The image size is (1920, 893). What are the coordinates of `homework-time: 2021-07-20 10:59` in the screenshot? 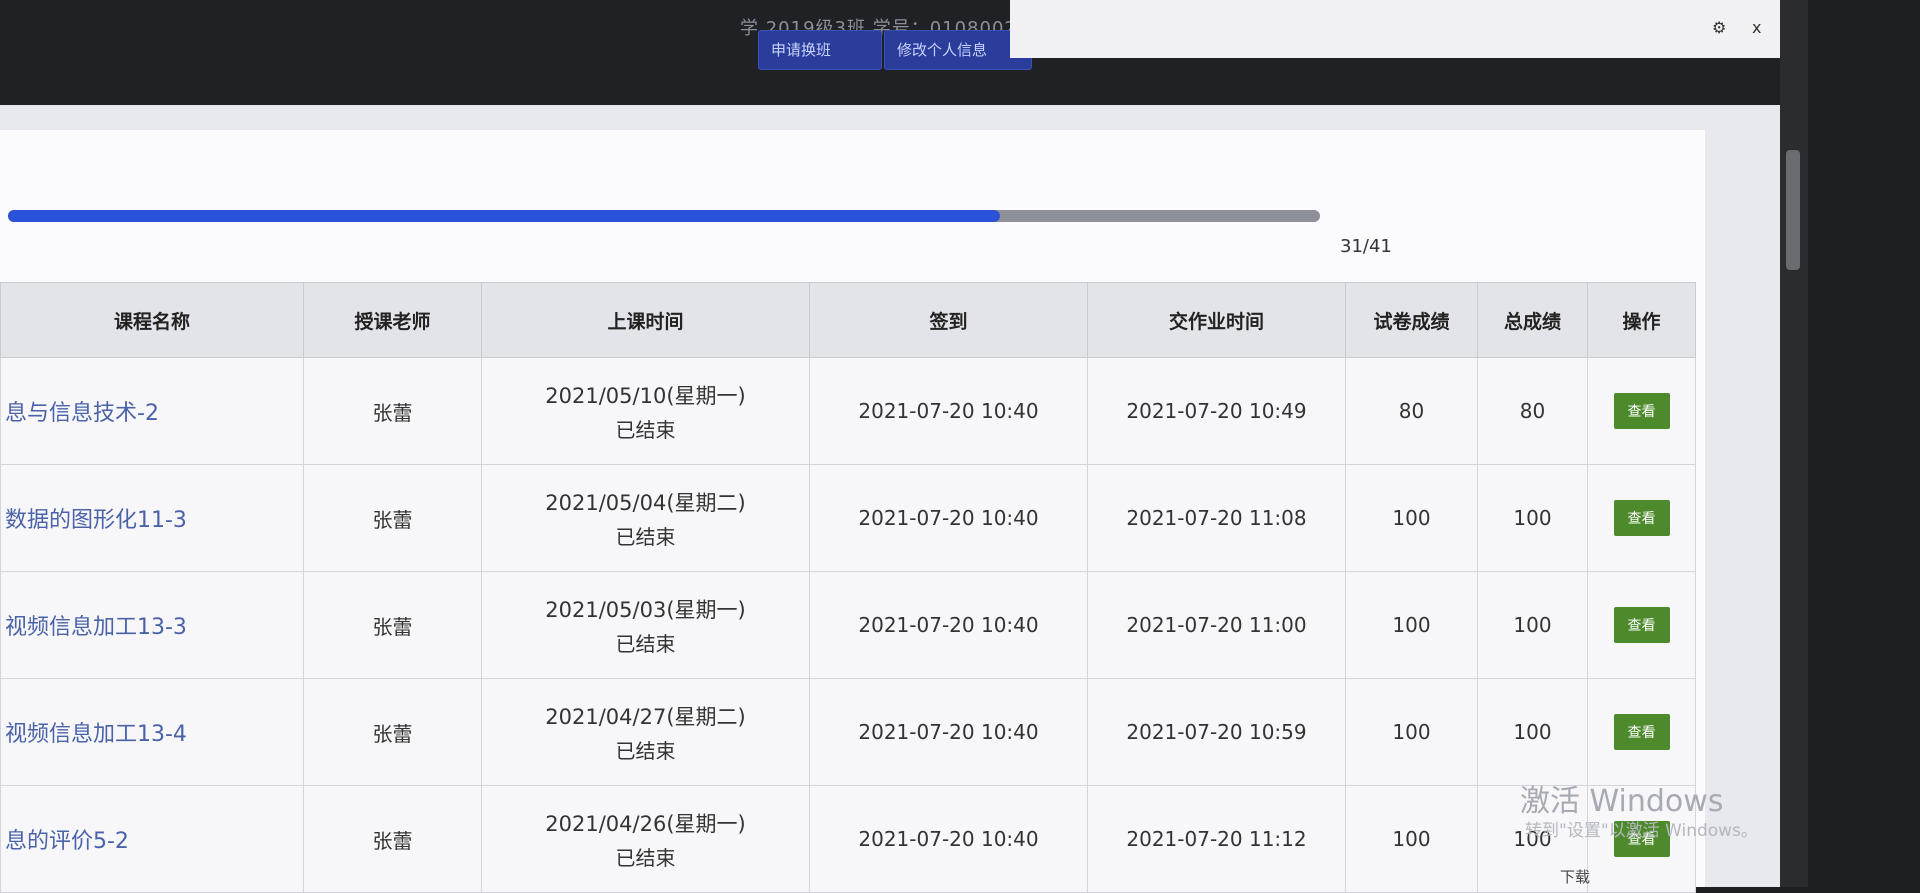 It's located at (1216, 732).